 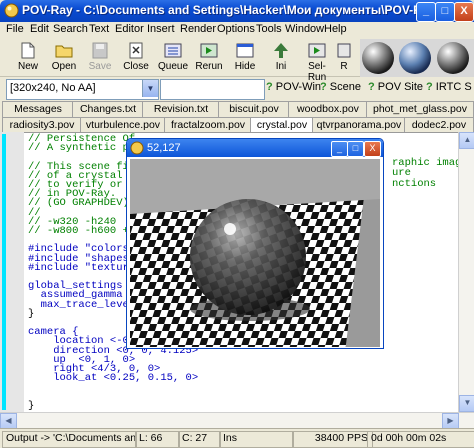 I want to click on menu-editor: Editor, so click(x=129, y=29).